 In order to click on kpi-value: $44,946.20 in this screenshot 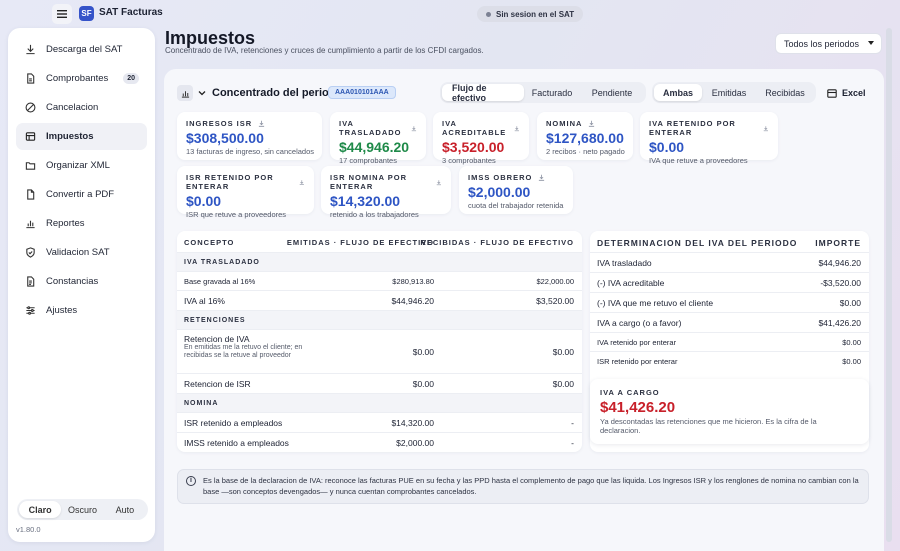, I will do `click(374, 147)`.